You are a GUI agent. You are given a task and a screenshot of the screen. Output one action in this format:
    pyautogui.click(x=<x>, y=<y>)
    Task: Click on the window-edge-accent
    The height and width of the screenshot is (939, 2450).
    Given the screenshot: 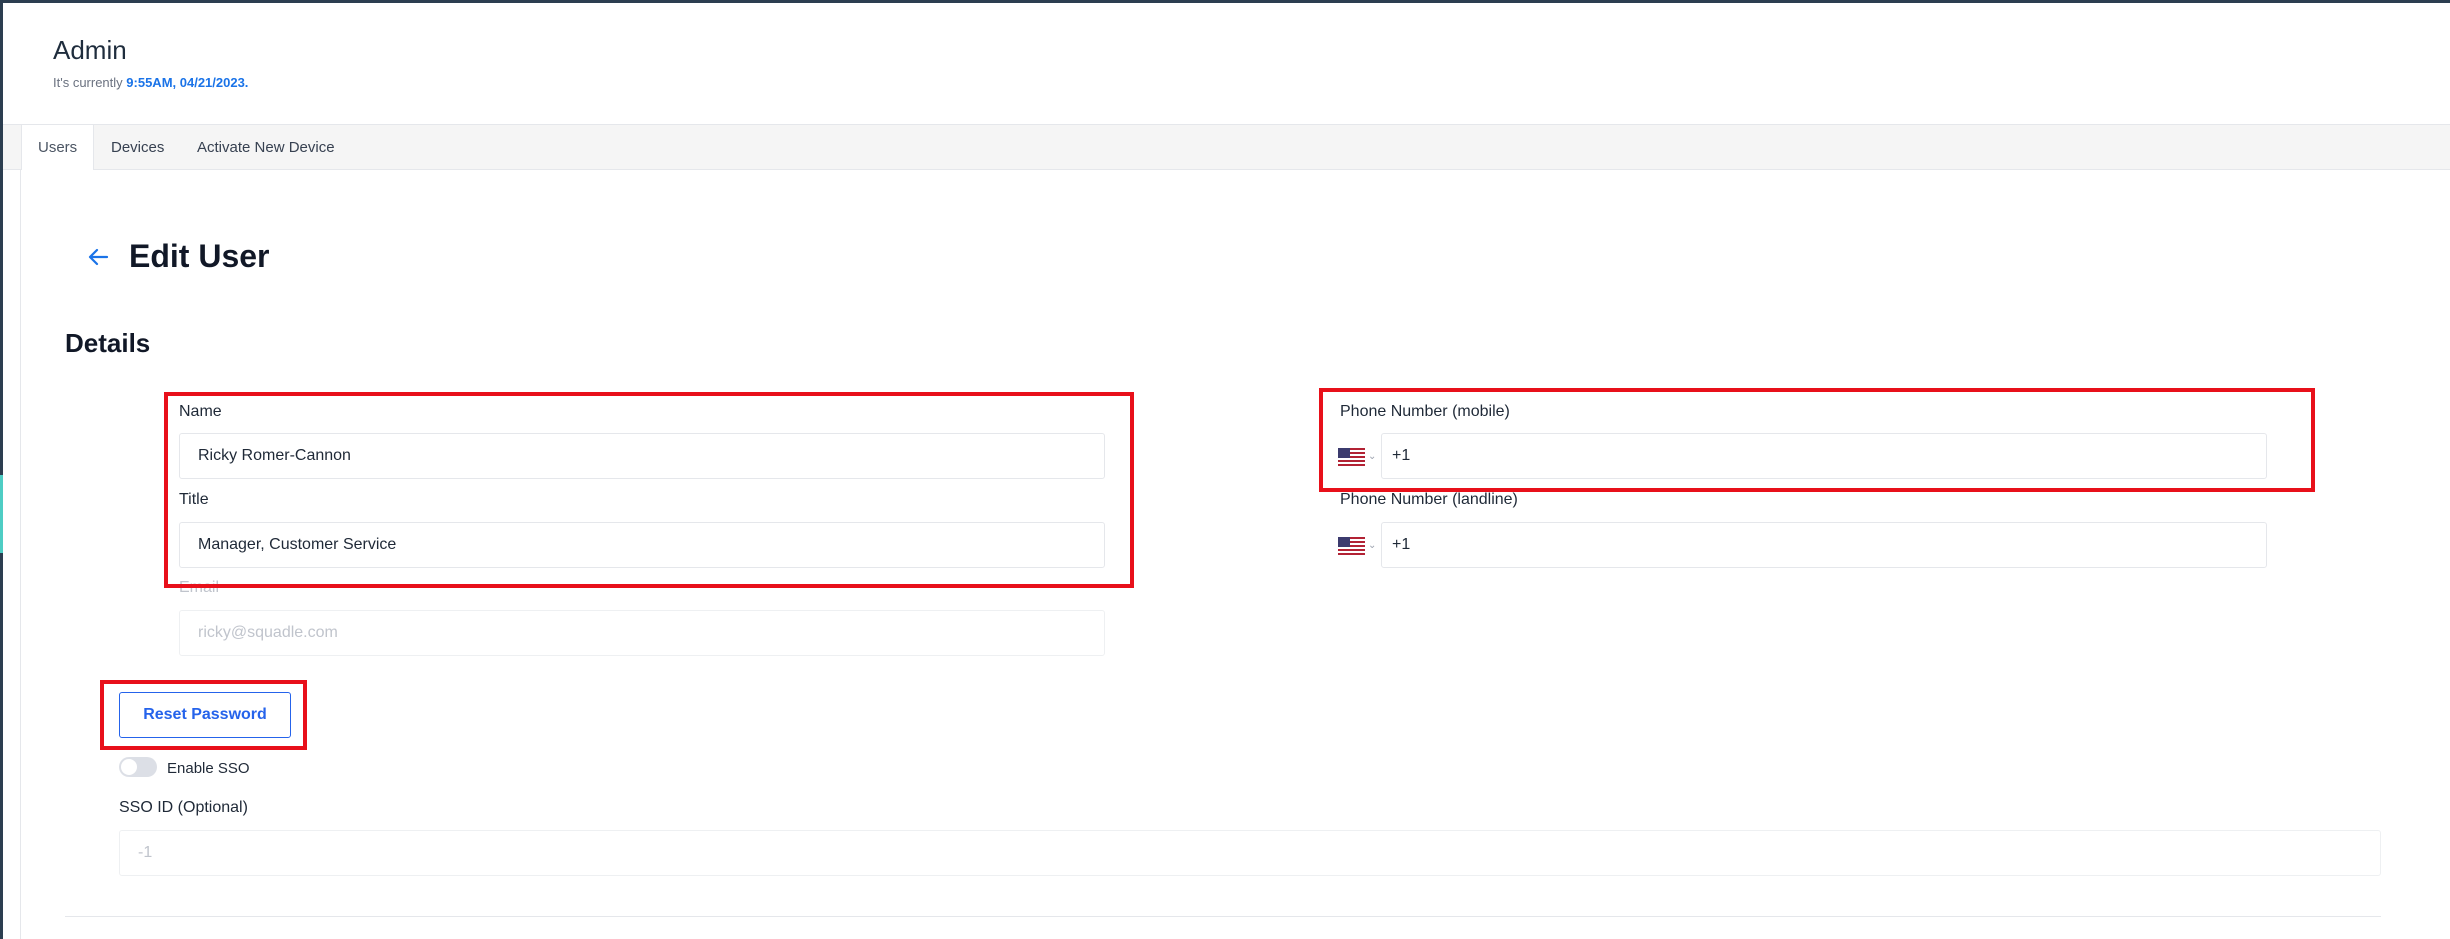 What is the action you would take?
    pyautogui.click(x=1, y=514)
    